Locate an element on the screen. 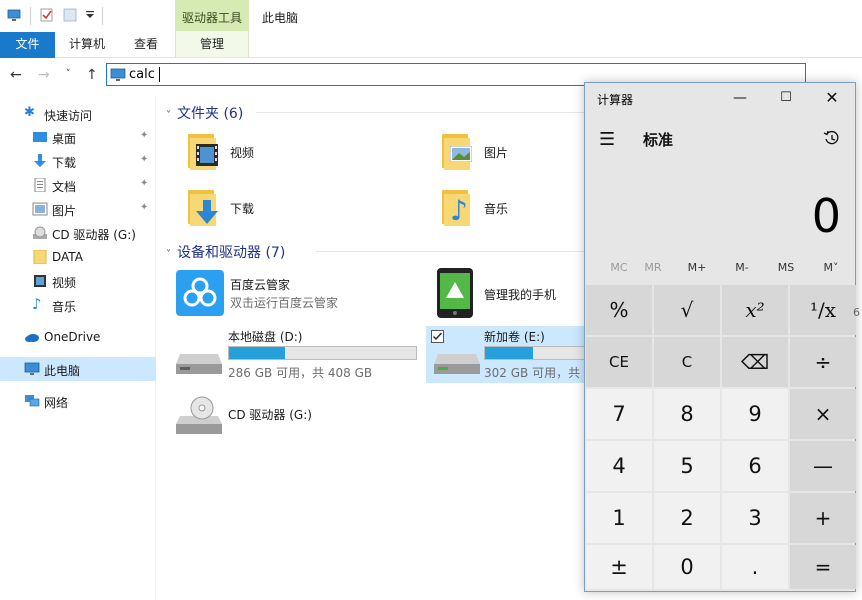 This screenshot has height=600, width=862. devices-group-header: ˅ 设备和驱动器 (7) is located at coordinates (225, 252).